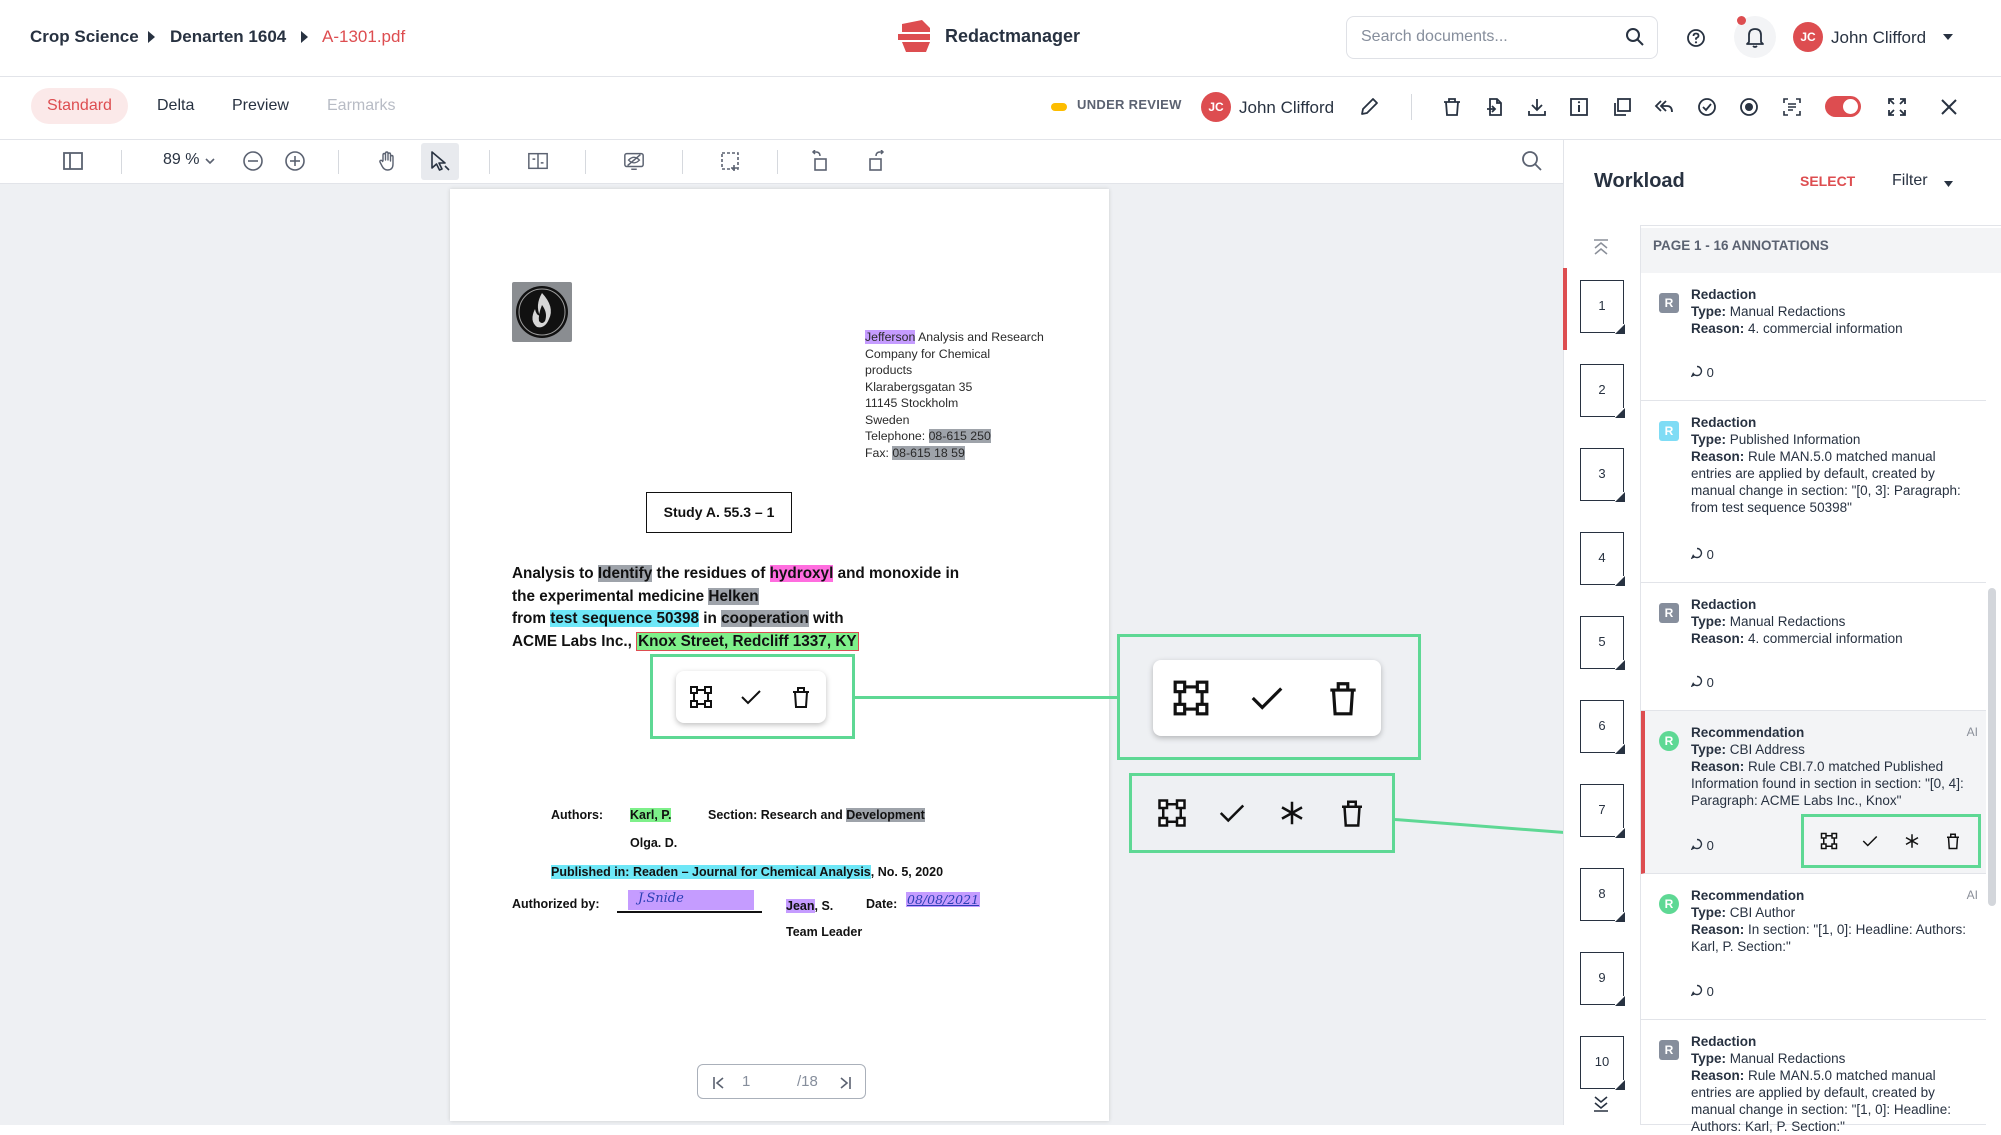  What do you see at coordinates (363, 37) in the screenshot?
I see `breadcrumb-item-file: A-1301.pdf` at bounding box center [363, 37].